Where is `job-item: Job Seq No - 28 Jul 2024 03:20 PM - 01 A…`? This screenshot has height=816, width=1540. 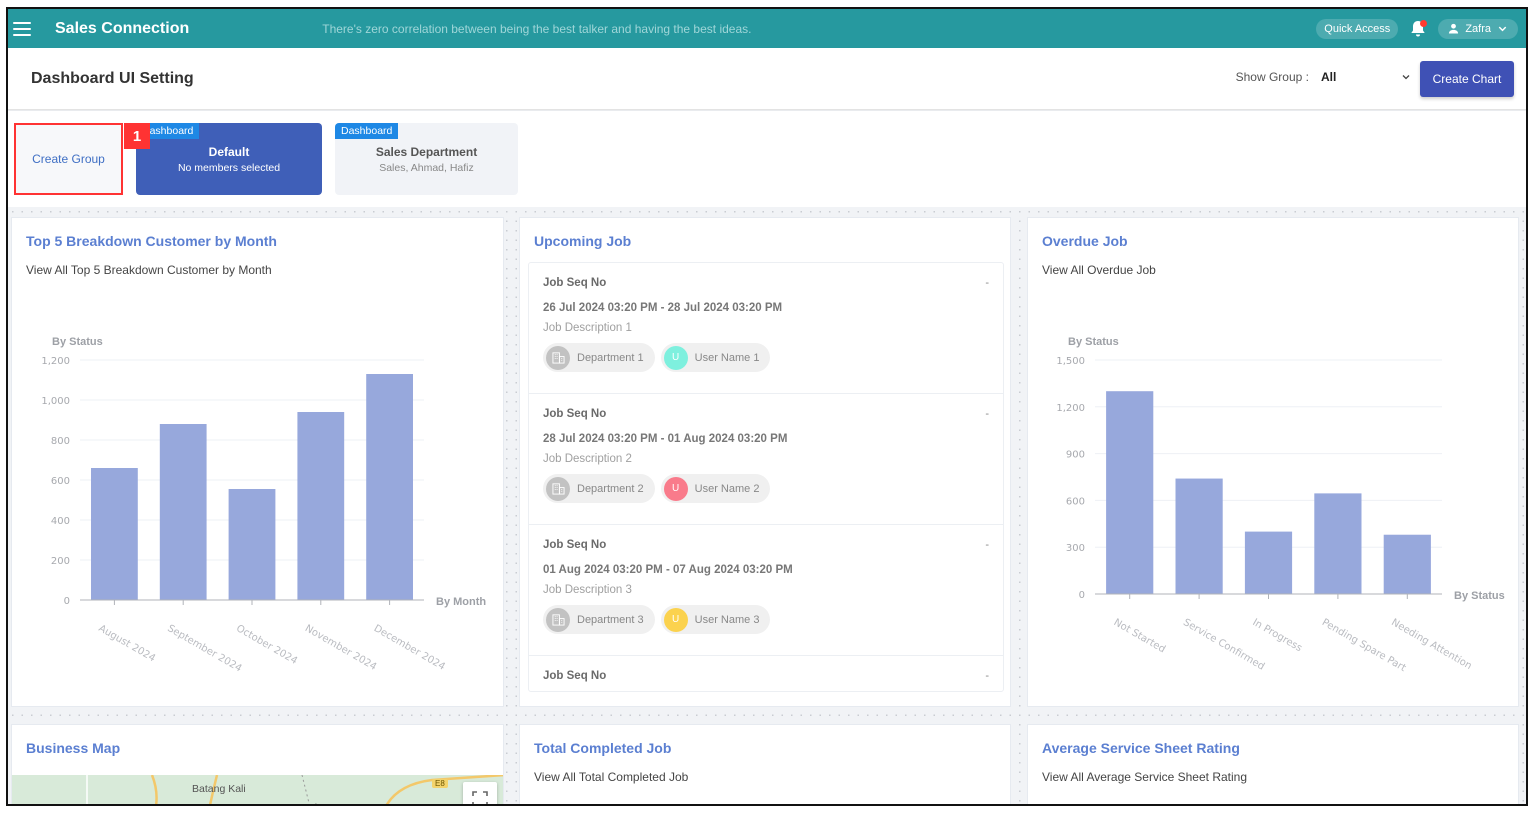
job-item: Job Seq No - 28 Jul 2024 03:20 PM - 01 A… is located at coordinates (766, 459).